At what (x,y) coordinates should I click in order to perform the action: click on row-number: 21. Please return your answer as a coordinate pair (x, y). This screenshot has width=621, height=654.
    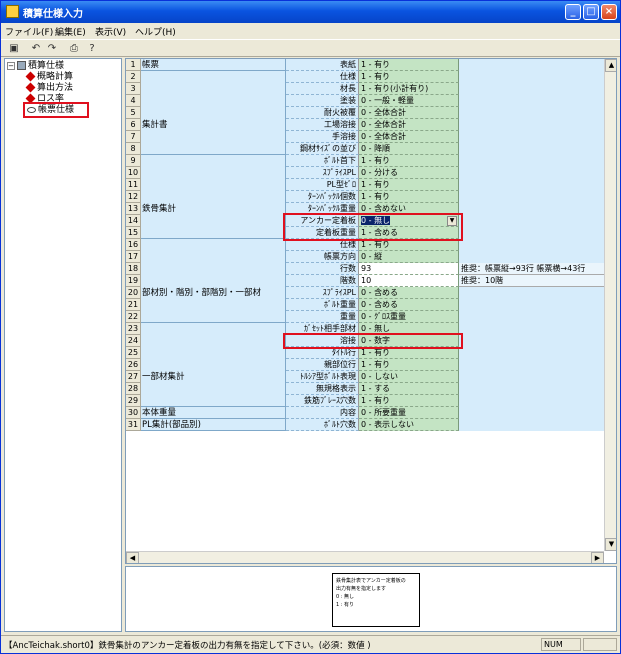
    Looking at the image, I should click on (133, 305).